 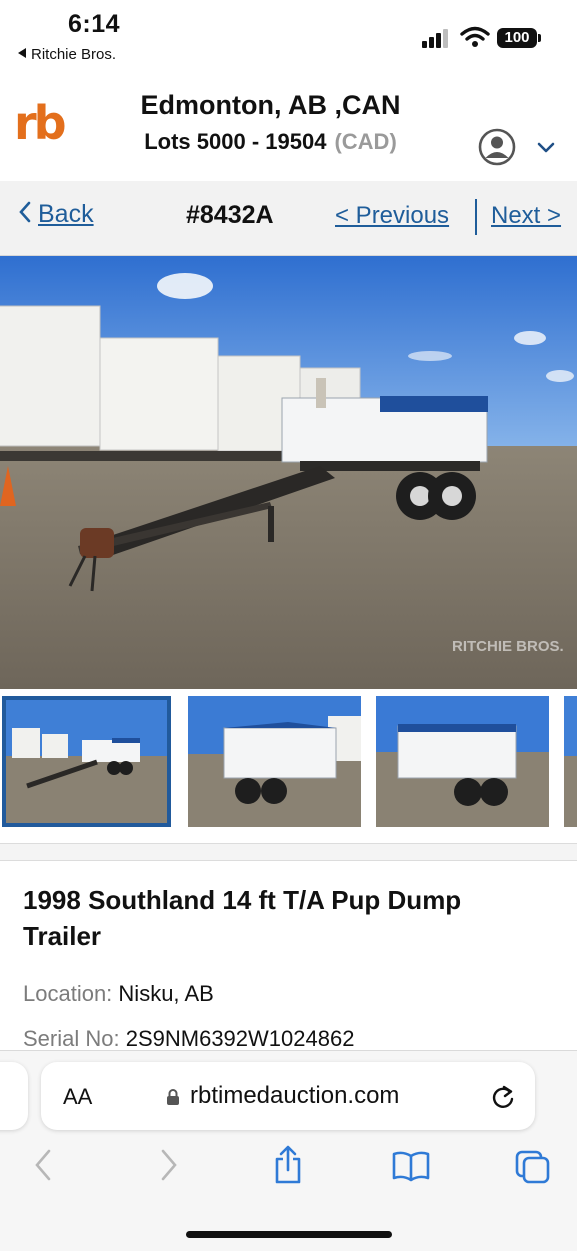 What do you see at coordinates (546, 148) in the screenshot?
I see `chevron-down-icon` at bounding box center [546, 148].